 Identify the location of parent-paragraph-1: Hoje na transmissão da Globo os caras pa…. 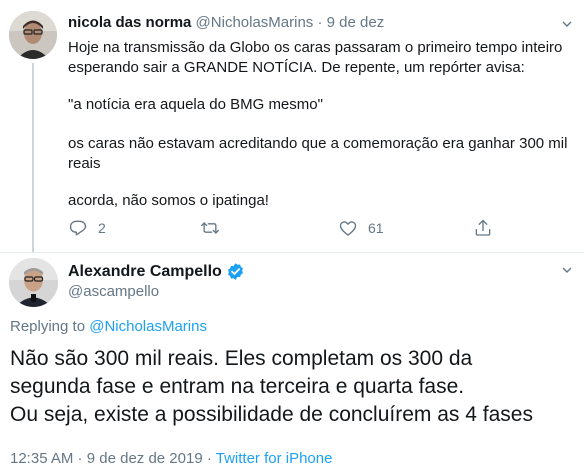
(315, 57).